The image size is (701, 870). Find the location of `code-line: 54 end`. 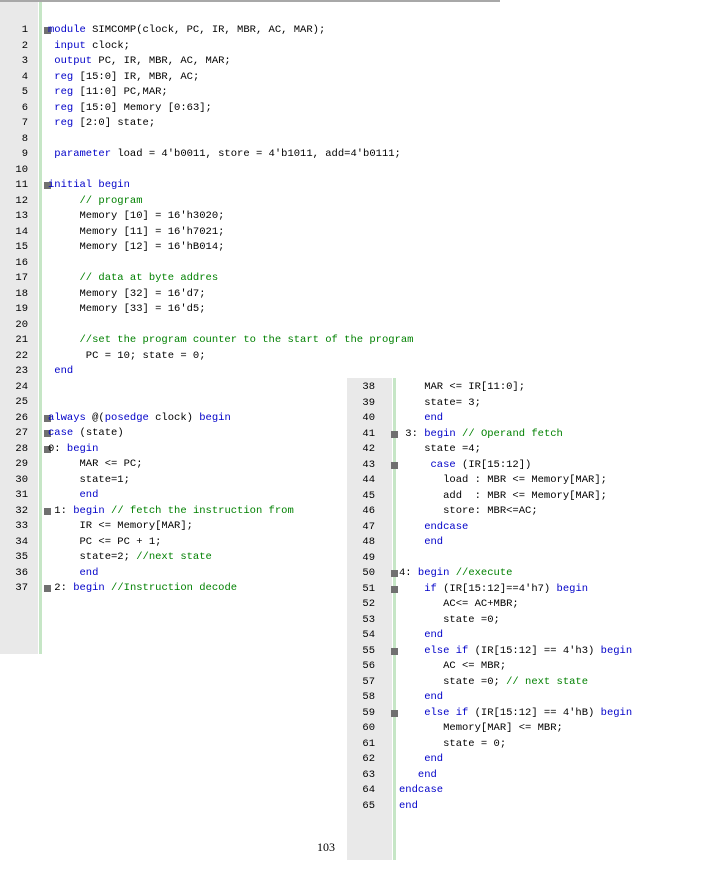

code-line: 54 end is located at coordinates (524, 636).